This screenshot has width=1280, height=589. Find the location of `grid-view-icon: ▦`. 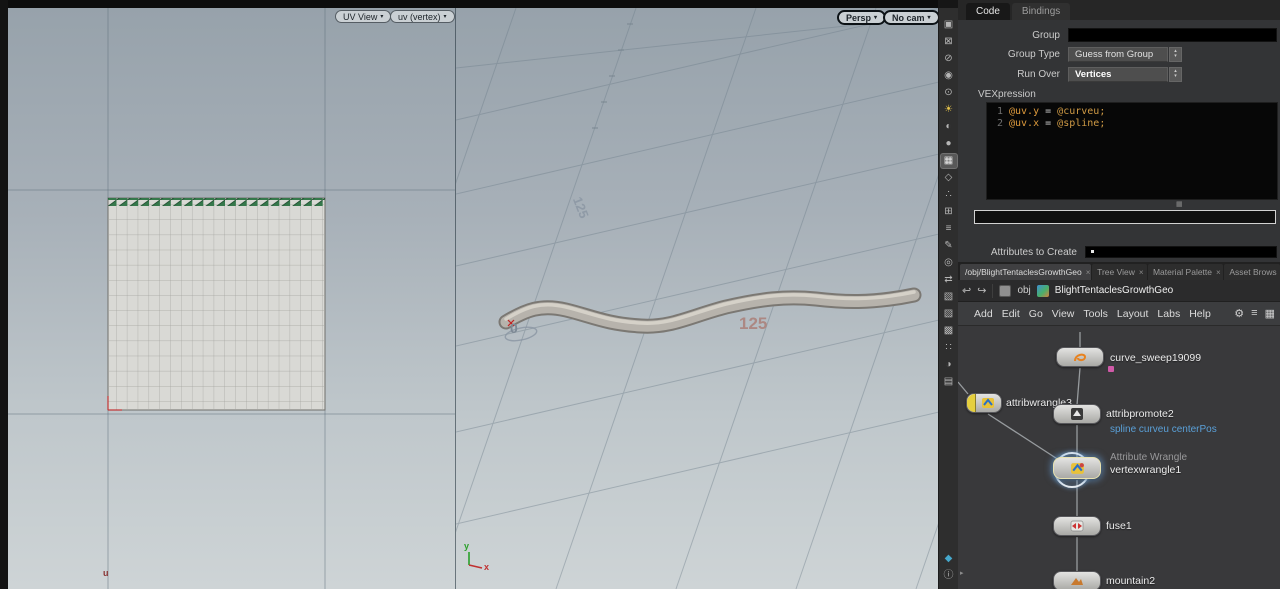

grid-view-icon: ▦ is located at coordinates (1270, 313).